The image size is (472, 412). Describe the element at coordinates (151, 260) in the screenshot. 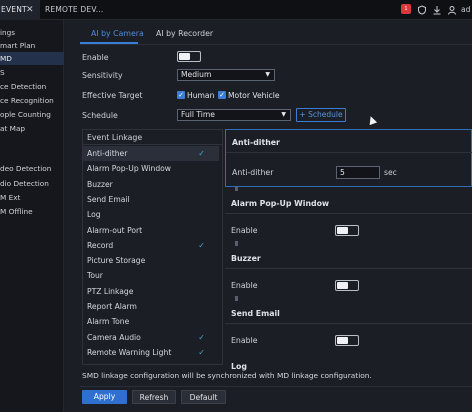

I see `linkage-item: Picture Storage` at that location.